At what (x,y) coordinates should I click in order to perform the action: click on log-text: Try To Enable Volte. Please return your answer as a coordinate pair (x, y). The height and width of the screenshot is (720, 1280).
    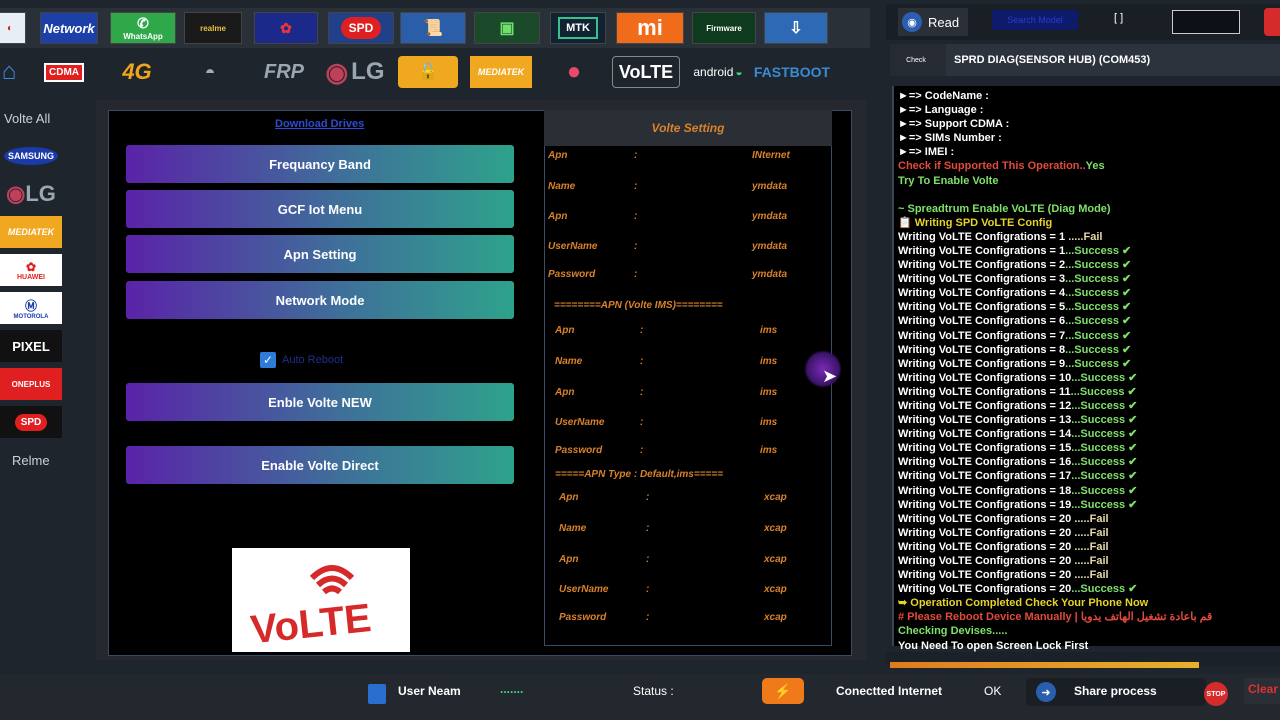
    Looking at the image, I should click on (948, 180).